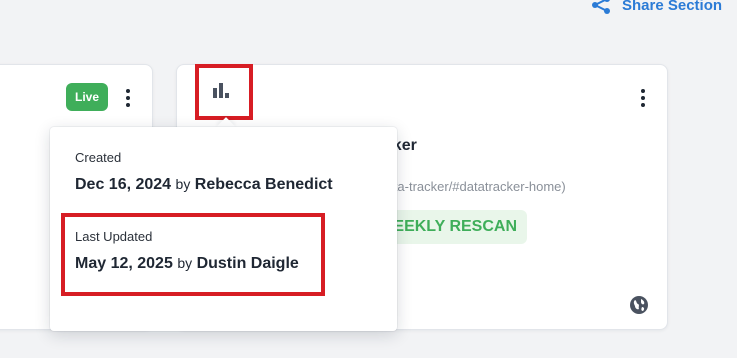  What do you see at coordinates (114, 236) in the screenshot?
I see `last-updated-label: Last Updated` at bounding box center [114, 236].